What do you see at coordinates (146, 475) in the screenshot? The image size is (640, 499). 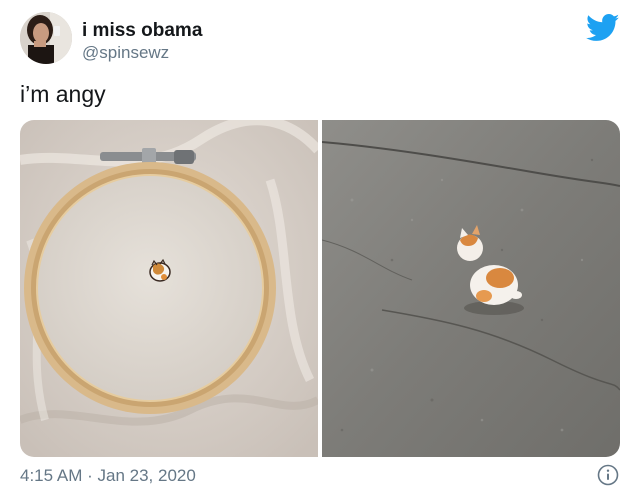 I see `tweet-date: Jan 23, 2020` at bounding box center [146, 475].